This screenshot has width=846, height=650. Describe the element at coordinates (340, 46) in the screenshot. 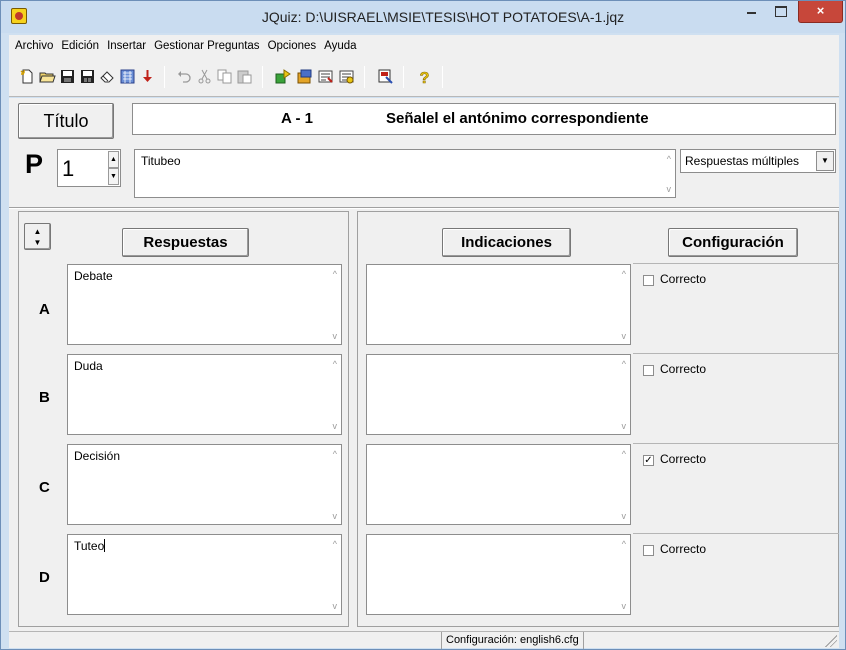

I see `menu-ayuda: Ayuda` at that location.